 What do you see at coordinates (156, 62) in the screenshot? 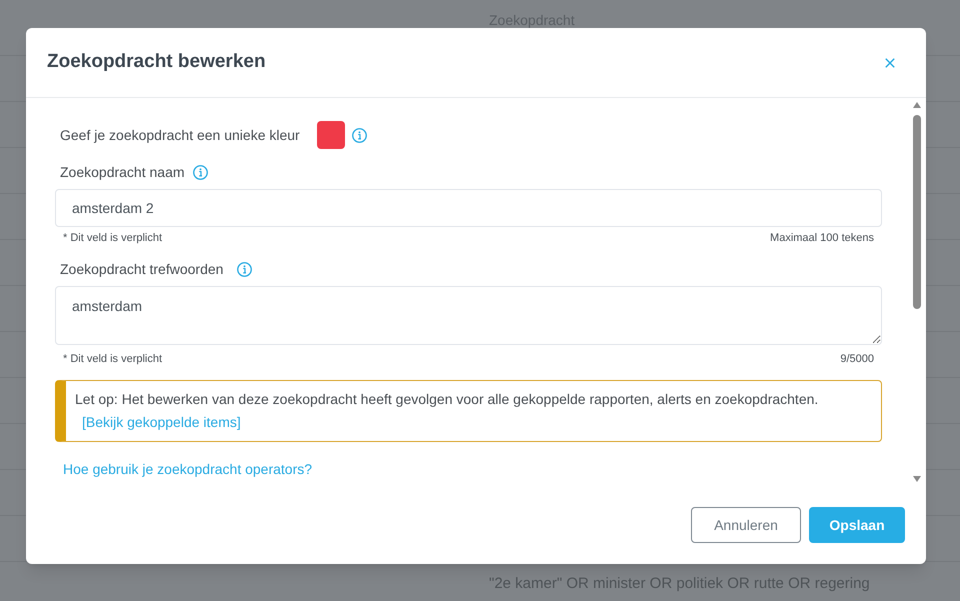
I see `dialog-title: Zoekopdracht bewerken` at bounding box center [156, 62].